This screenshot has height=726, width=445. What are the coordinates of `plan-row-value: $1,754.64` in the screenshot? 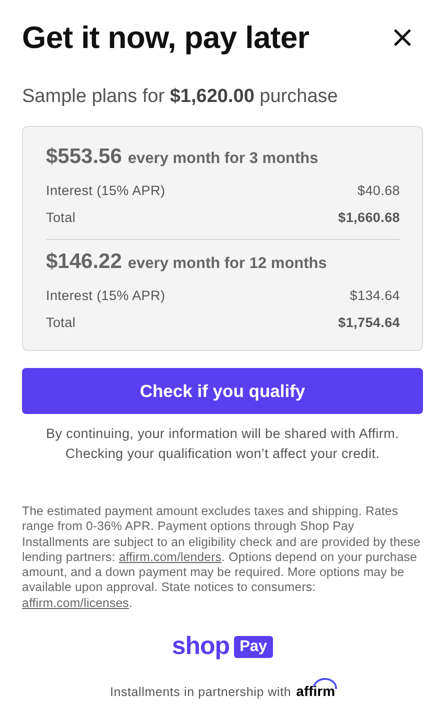 It's located at (369, 322).